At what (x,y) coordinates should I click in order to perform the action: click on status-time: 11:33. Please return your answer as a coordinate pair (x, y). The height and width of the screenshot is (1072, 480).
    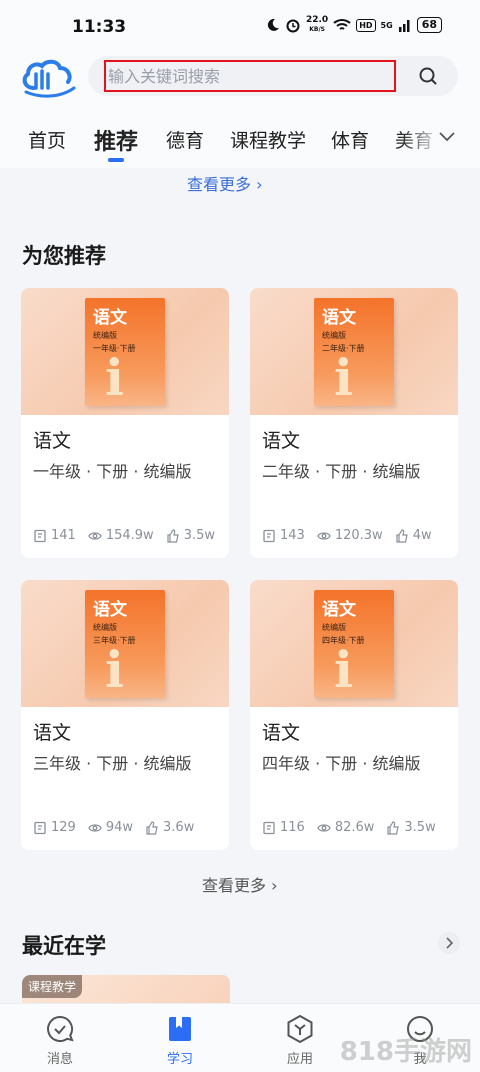
    Looking at the image, I should click on (99, 27).